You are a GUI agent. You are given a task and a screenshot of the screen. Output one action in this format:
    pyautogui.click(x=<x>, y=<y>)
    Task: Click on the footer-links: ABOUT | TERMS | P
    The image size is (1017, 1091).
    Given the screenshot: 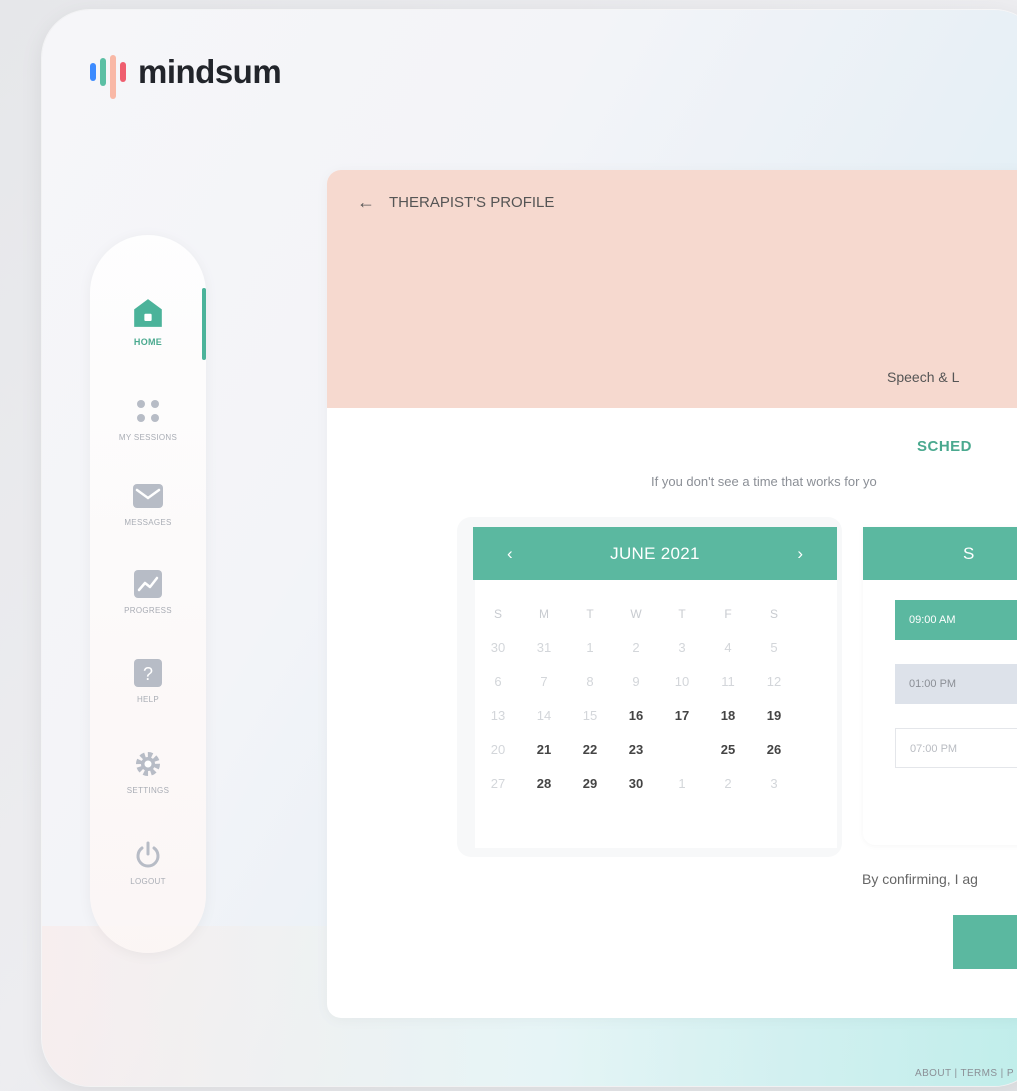 What is the action you would take?
    pyautogui.click(x=964, y=1073)
    